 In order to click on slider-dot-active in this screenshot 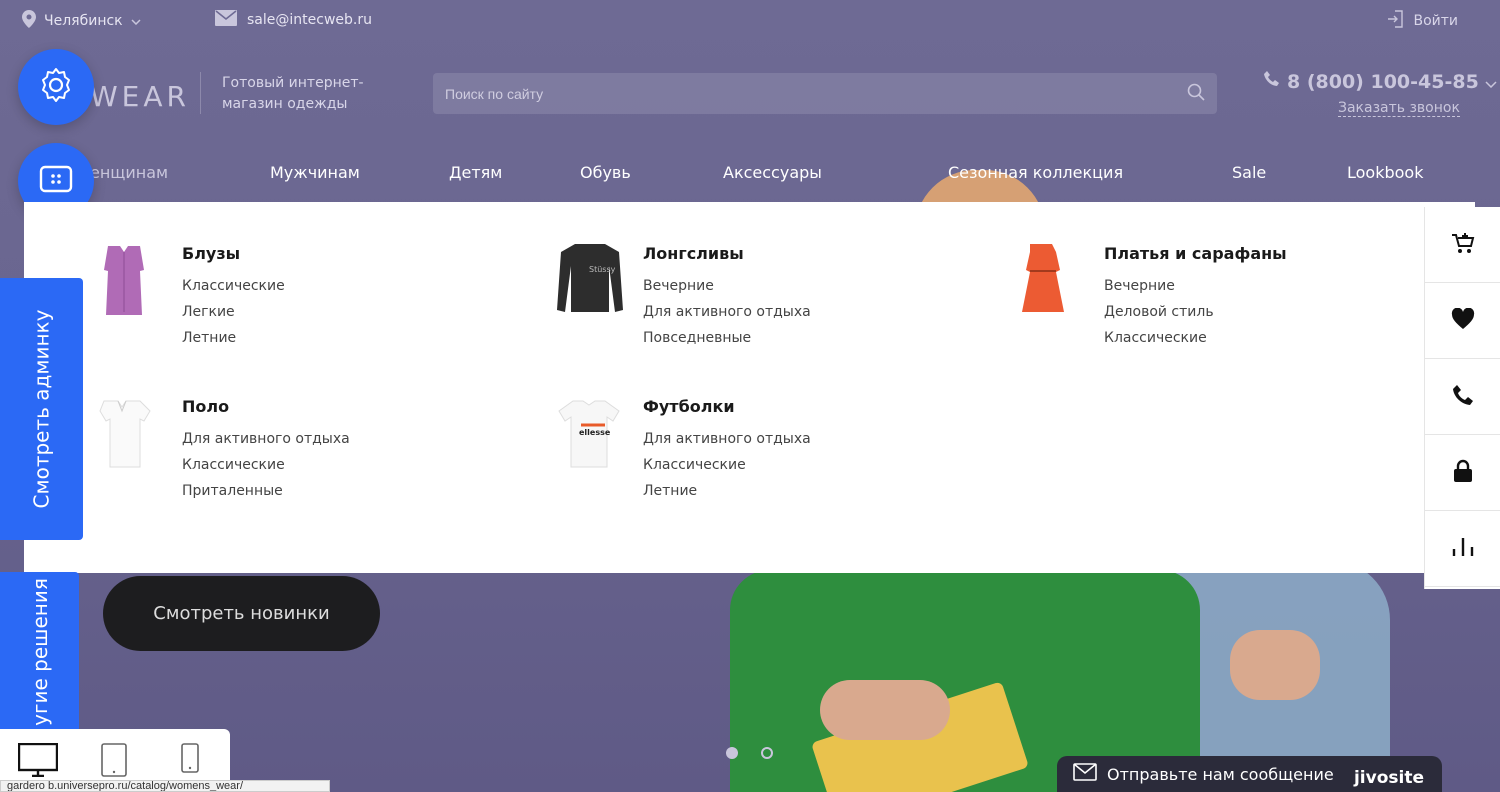, I will do `click(732, 753)`.